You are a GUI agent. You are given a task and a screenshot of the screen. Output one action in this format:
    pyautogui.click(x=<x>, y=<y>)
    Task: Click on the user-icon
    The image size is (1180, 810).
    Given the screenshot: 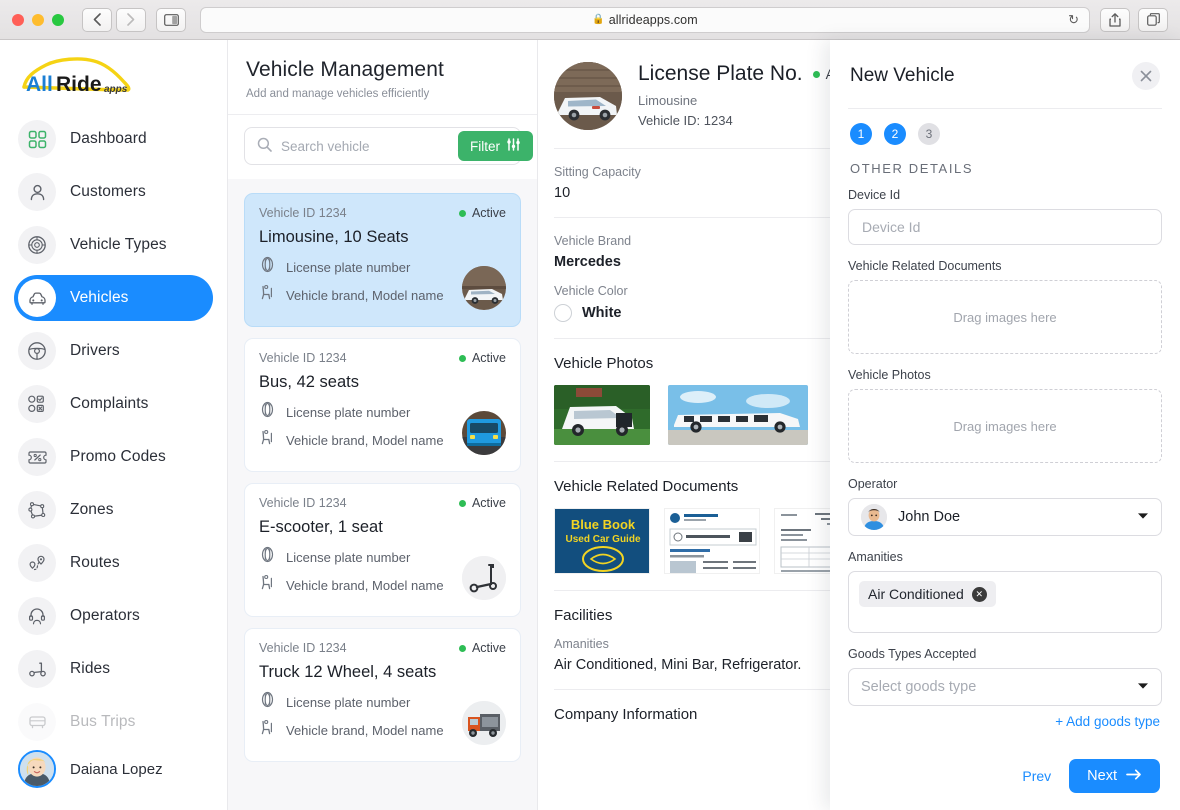 What is the action you would take?
    pyautogui.click(x=37, y=192)
    